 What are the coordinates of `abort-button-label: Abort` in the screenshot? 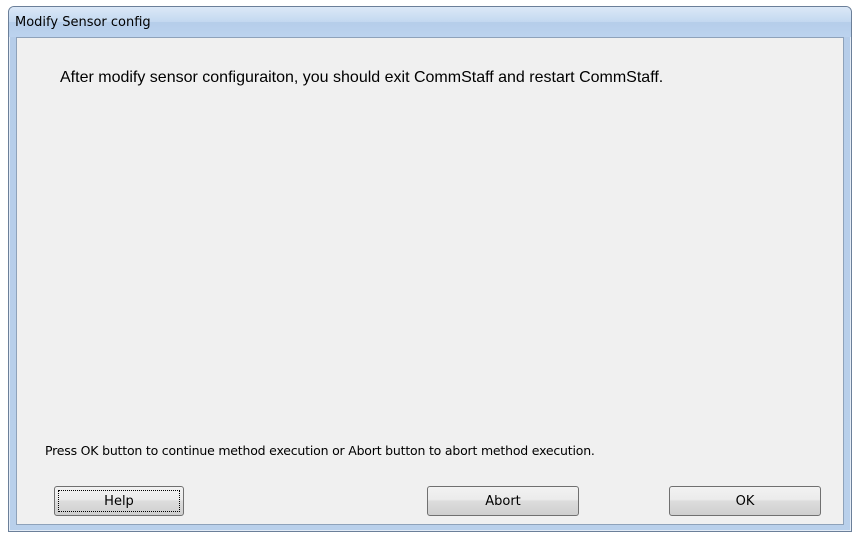 It's located at (503, 501).